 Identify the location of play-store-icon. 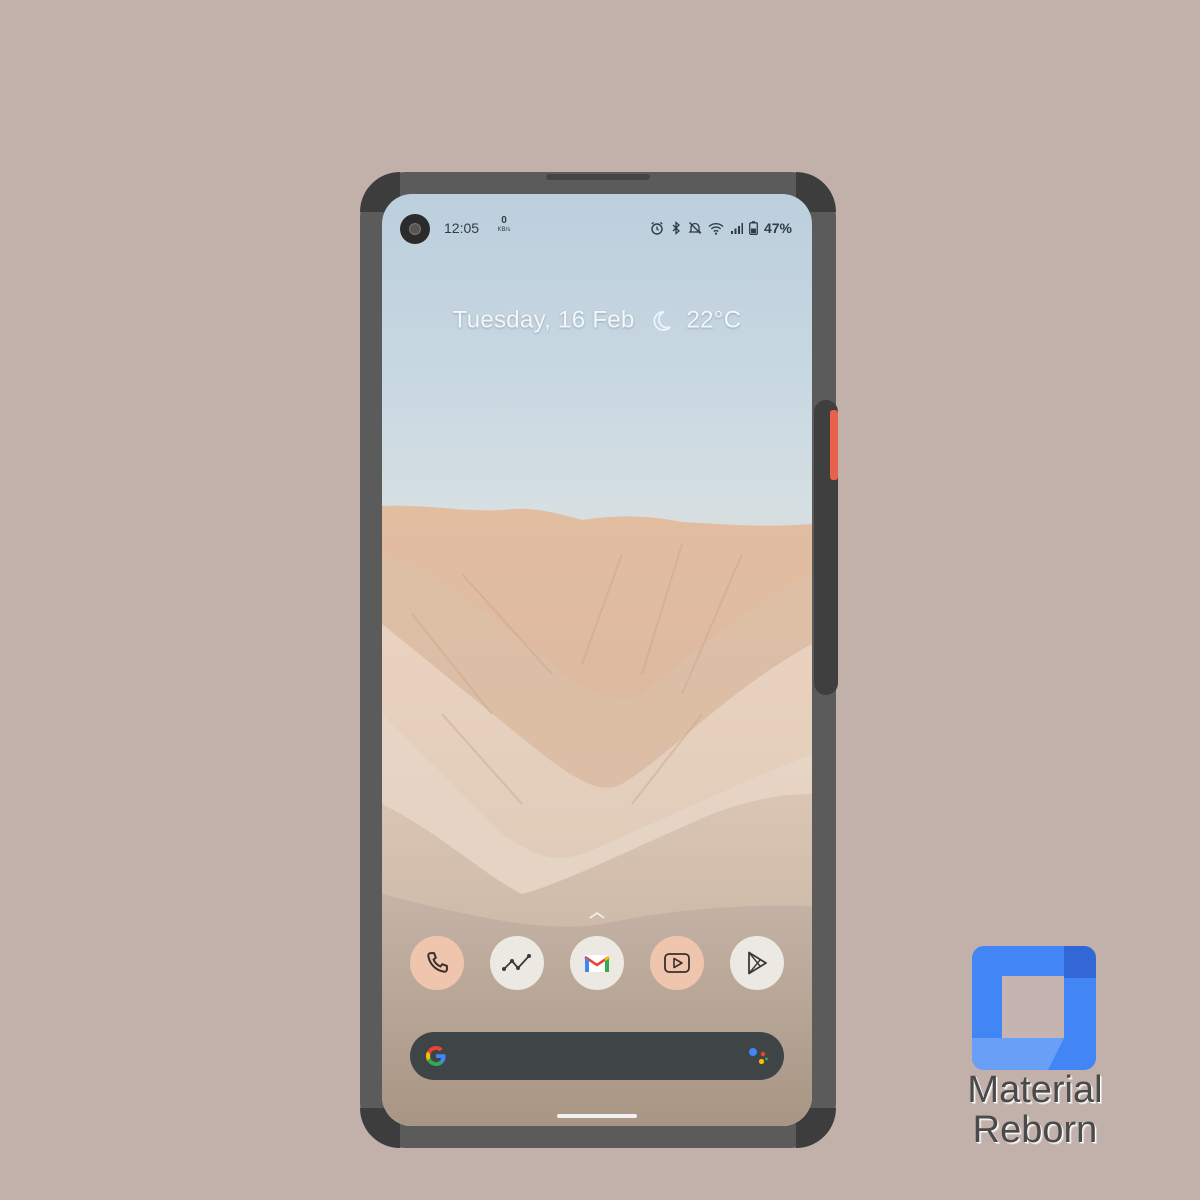
(757, 963).